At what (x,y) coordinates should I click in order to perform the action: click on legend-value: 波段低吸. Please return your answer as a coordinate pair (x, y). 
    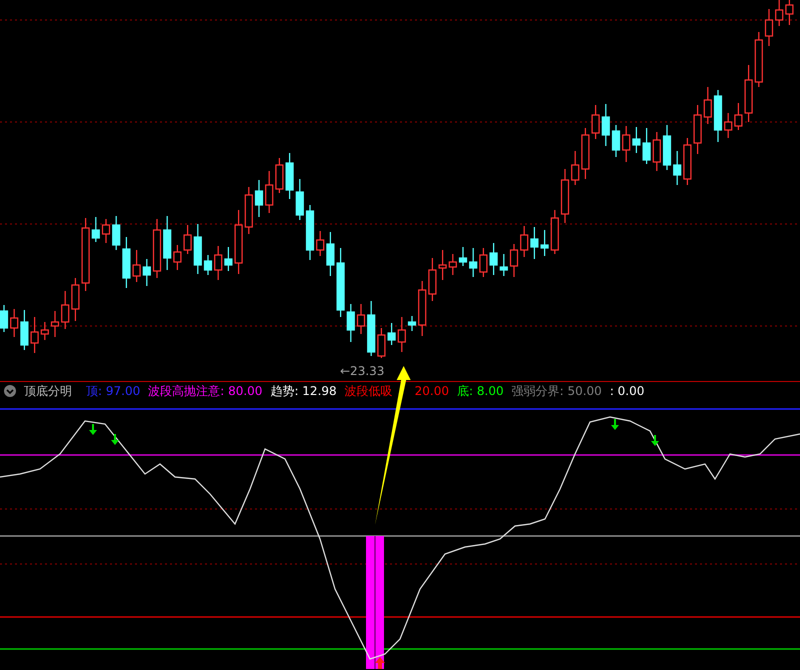
    Looking at the image, I should click on (368, 390).